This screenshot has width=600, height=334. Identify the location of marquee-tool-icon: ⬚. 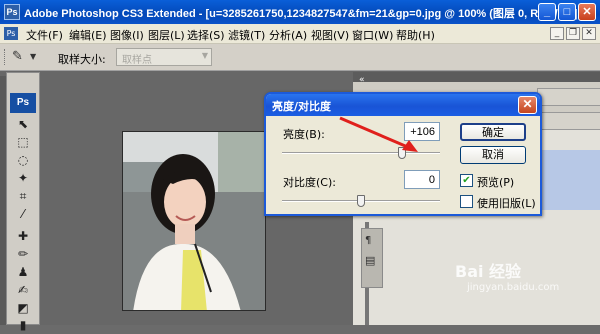
(23, 142).